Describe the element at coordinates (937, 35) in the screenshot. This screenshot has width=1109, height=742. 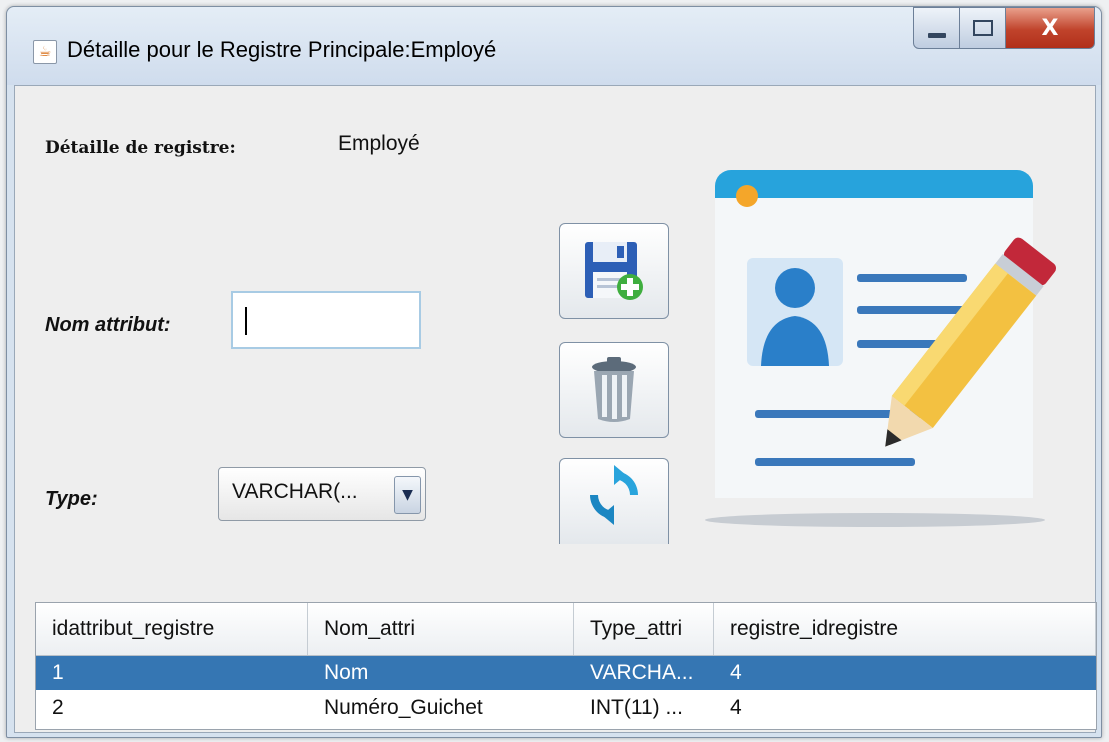
I see `minimize-icon` at that location.